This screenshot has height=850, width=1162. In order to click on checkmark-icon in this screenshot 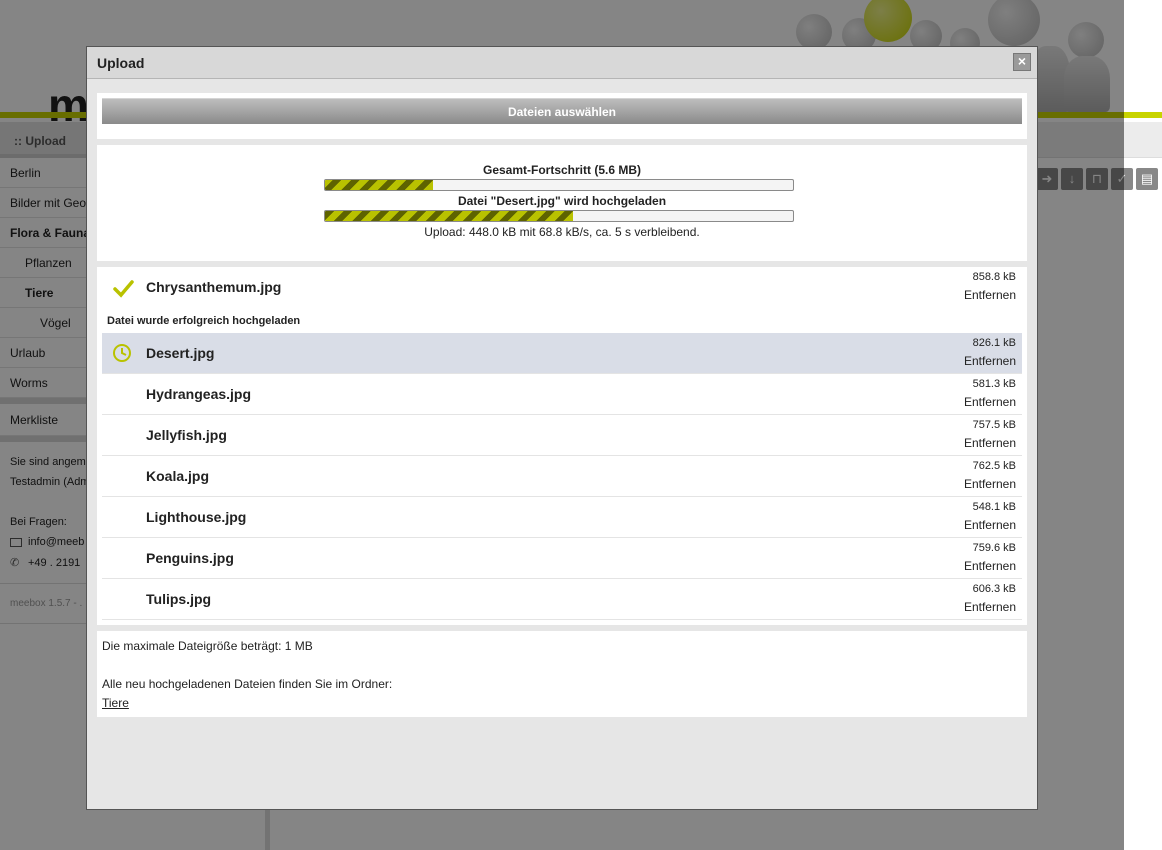, I will do `click(123, 287)`.